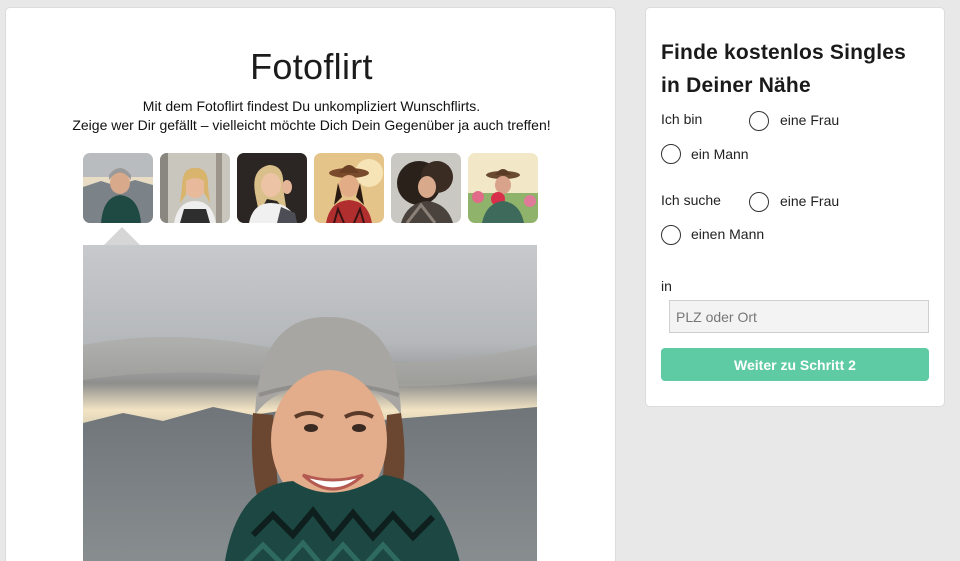  What do you see at coordinates (795, 364) in the screenshot?
I see `next-step-button: Weiter zu Schritt 2` at bounding box center [795, 364].